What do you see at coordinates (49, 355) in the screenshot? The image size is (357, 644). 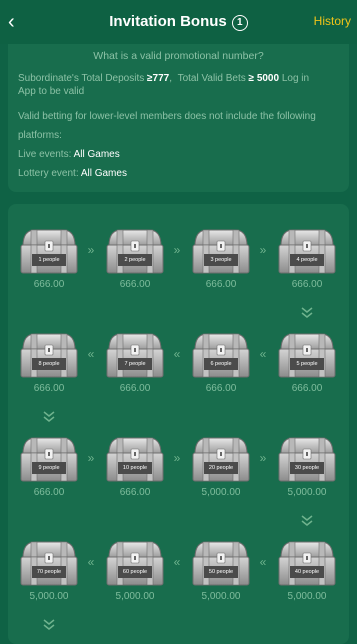 I see `treasure-chest-icon: 8 people` at bounding box center [49, 355].